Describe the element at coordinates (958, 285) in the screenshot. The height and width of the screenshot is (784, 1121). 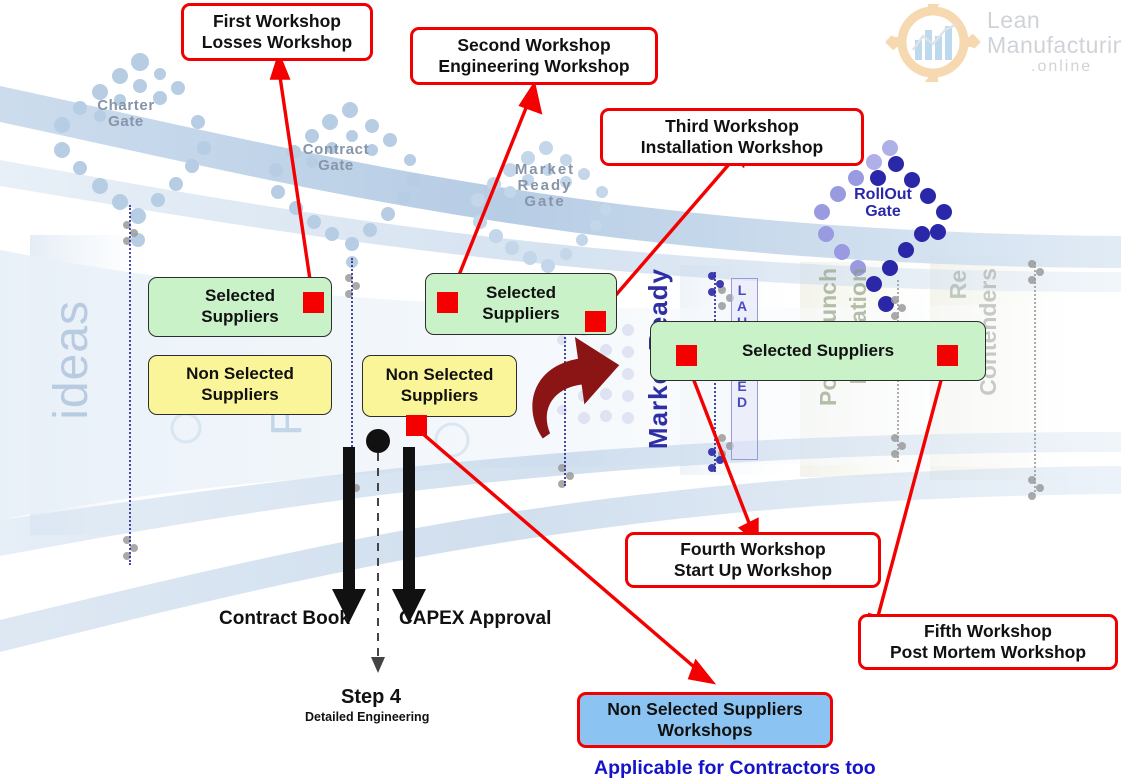
I see `stage-word-re: Re` at that location.